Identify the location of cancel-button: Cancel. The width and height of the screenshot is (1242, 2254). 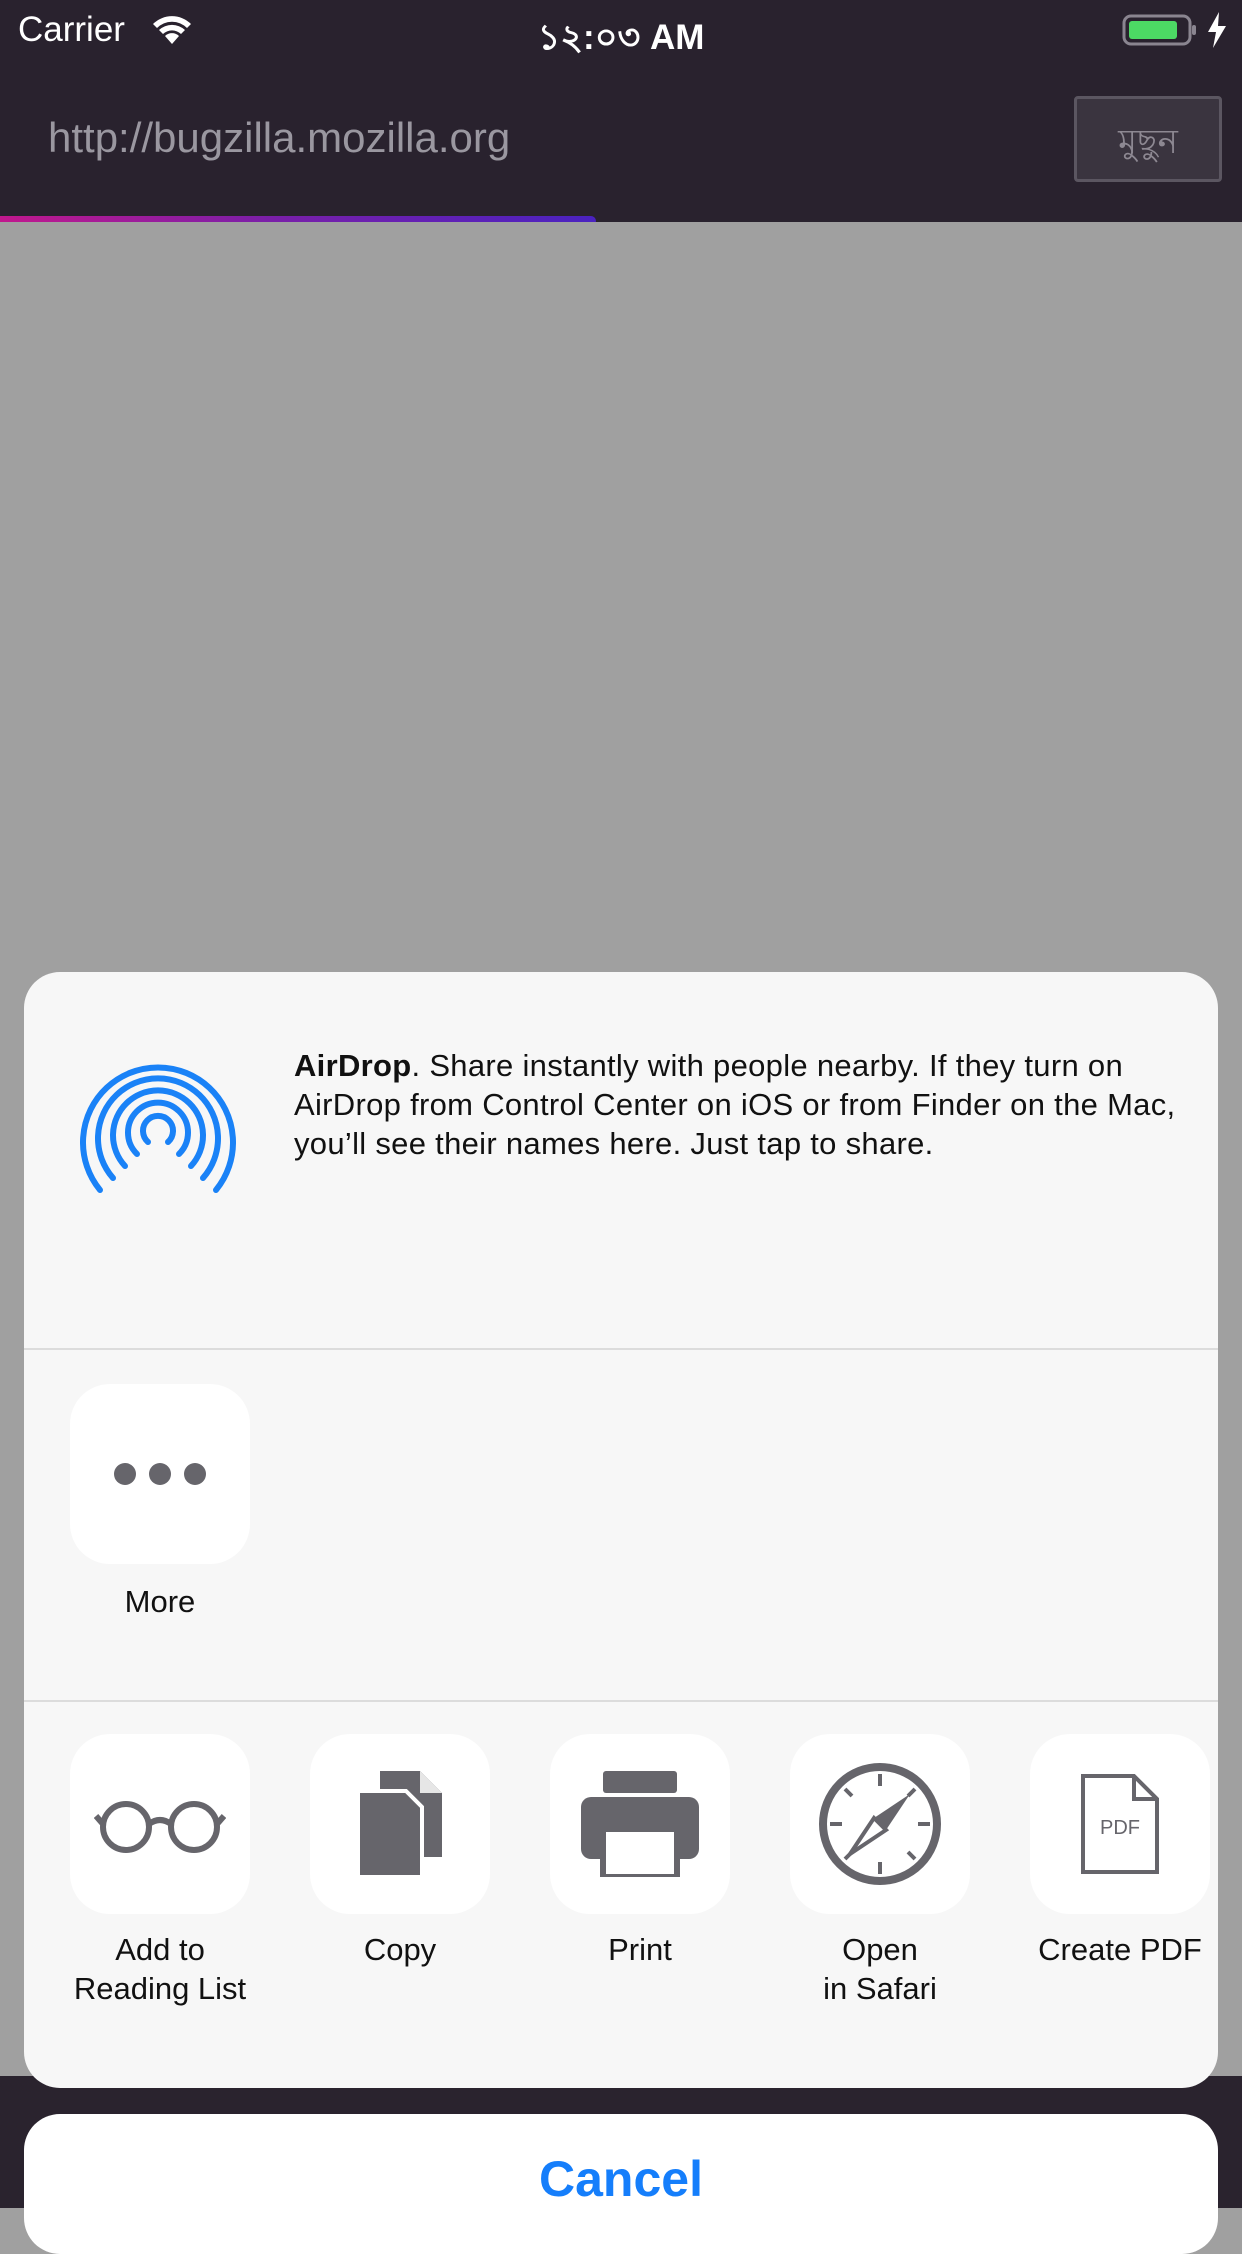
(621, 2184).